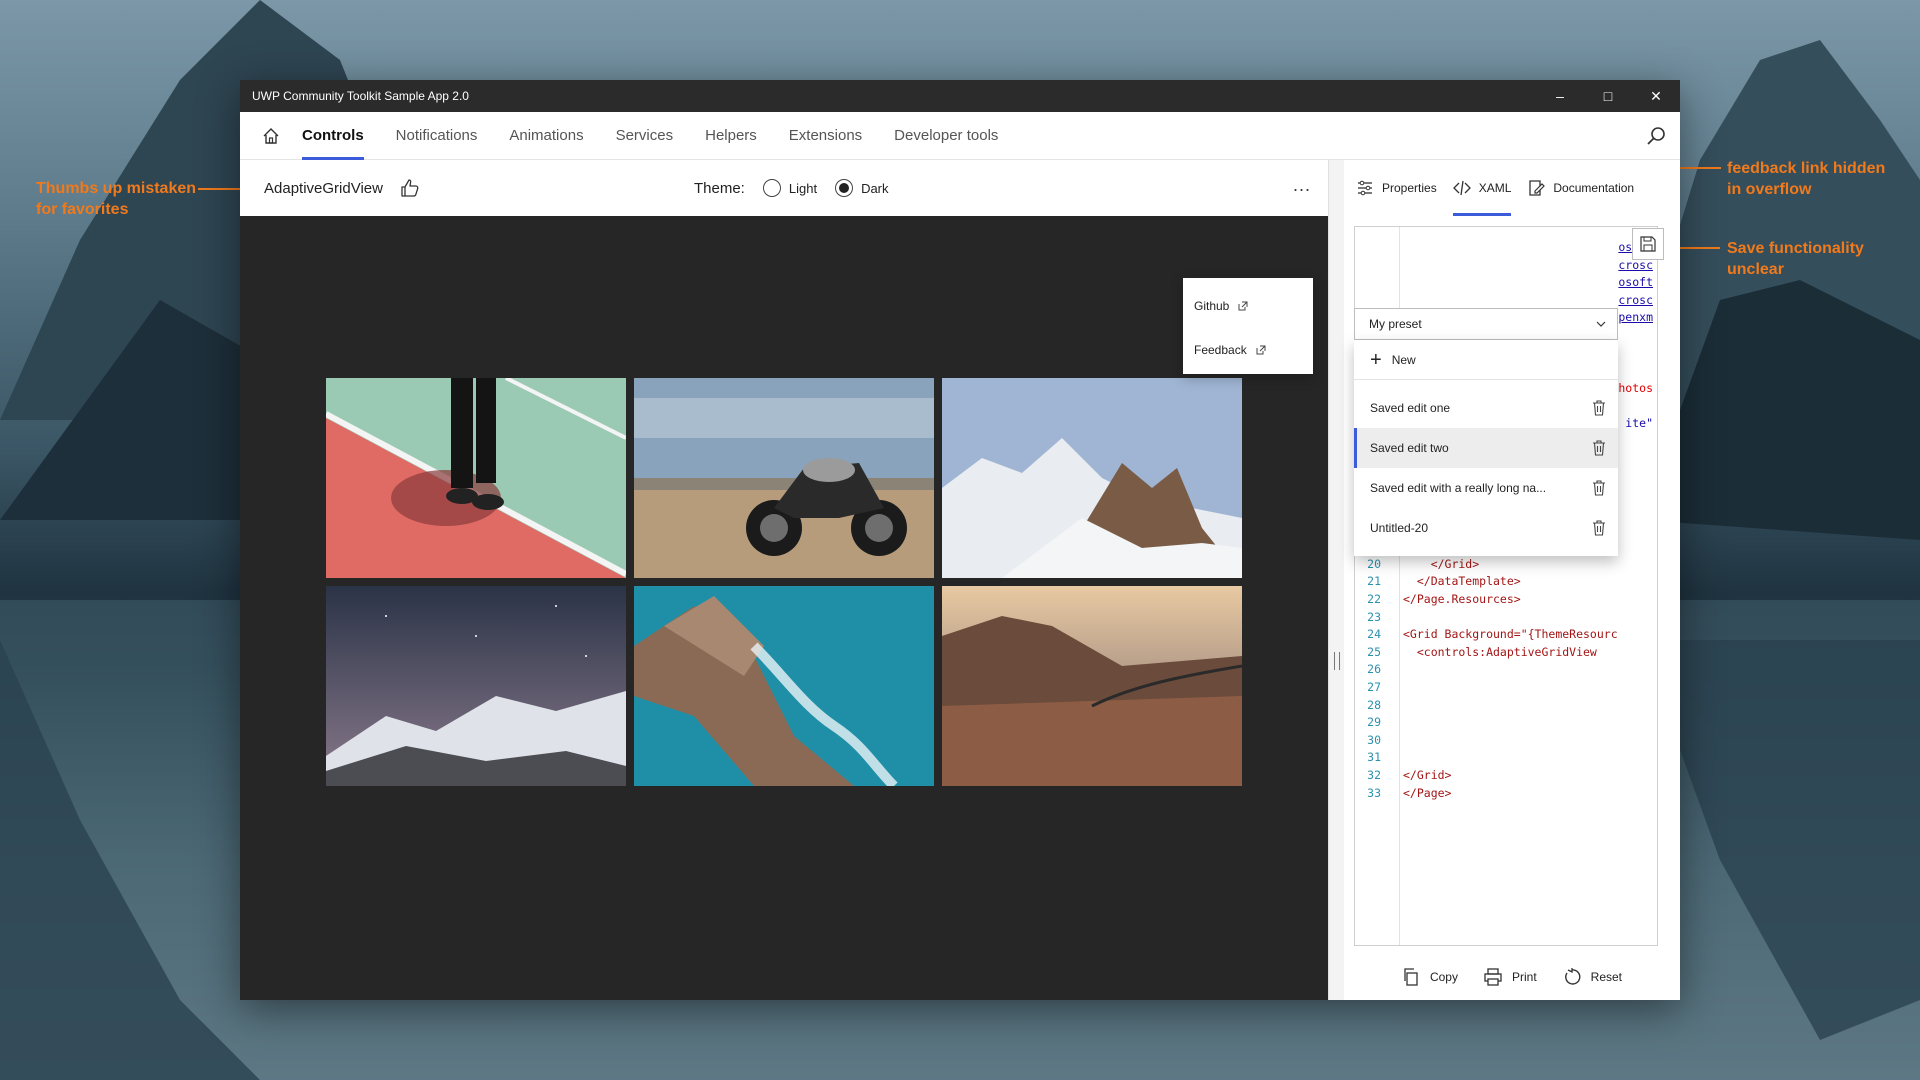  I want to click on tab-xaml: XAML, so click(1482, 188).